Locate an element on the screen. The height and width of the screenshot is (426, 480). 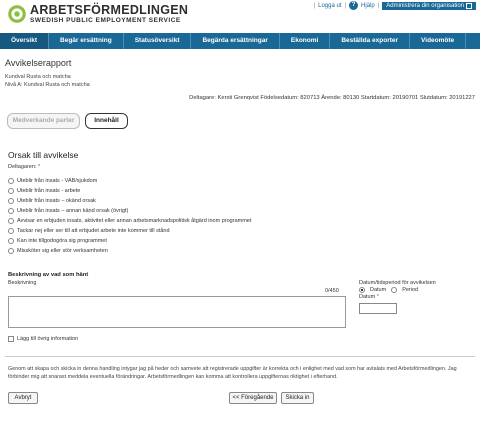
date-input is located at coordinates (378, 308).